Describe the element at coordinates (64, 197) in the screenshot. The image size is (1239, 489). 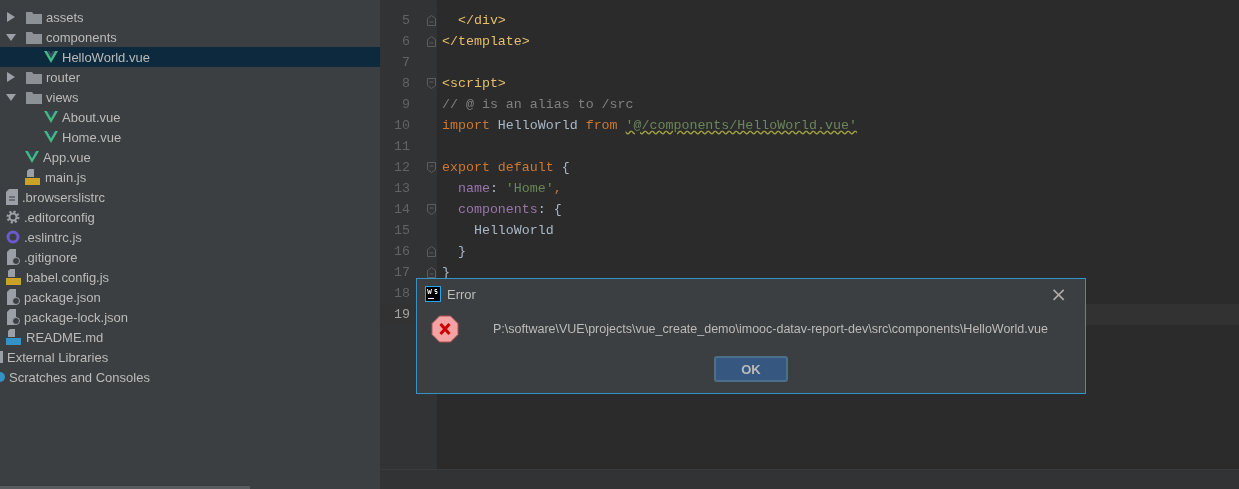
I see `file-name: .browserslistrc` at that location.